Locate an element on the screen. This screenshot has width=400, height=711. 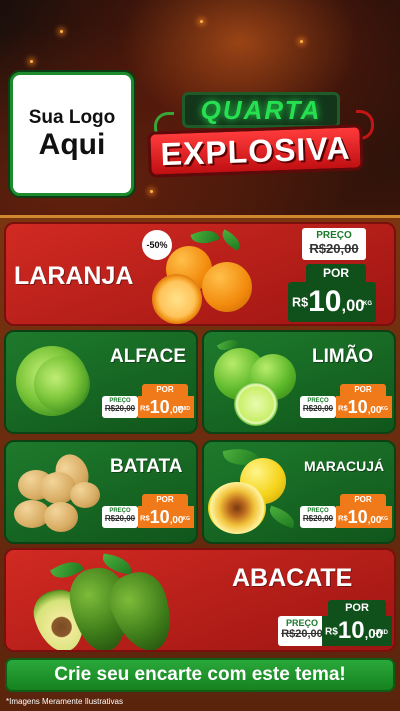
product-name: LARANJA is located at coordinates (74, 276).